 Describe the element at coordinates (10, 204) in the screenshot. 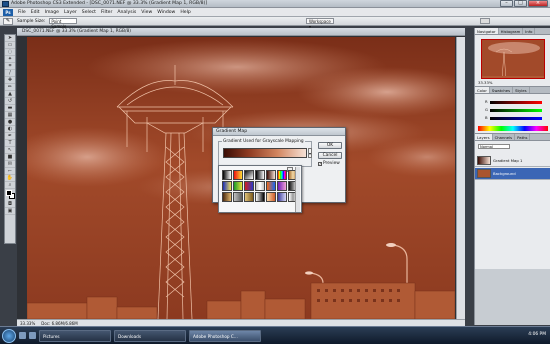

I see `quick-mask-icon: ◘` at that location.